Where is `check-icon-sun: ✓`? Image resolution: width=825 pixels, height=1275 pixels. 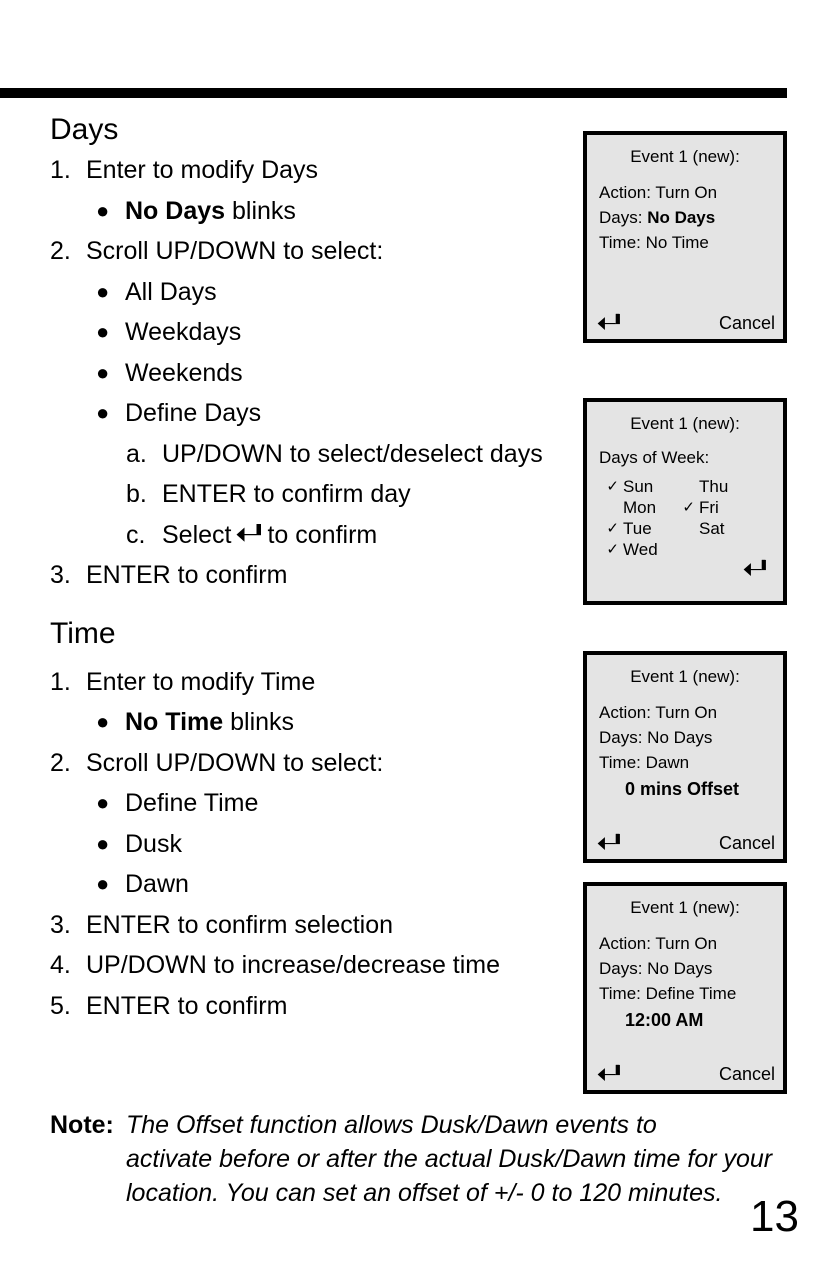
check-icon-sun: ✓ is located at coordinates (612, 486).